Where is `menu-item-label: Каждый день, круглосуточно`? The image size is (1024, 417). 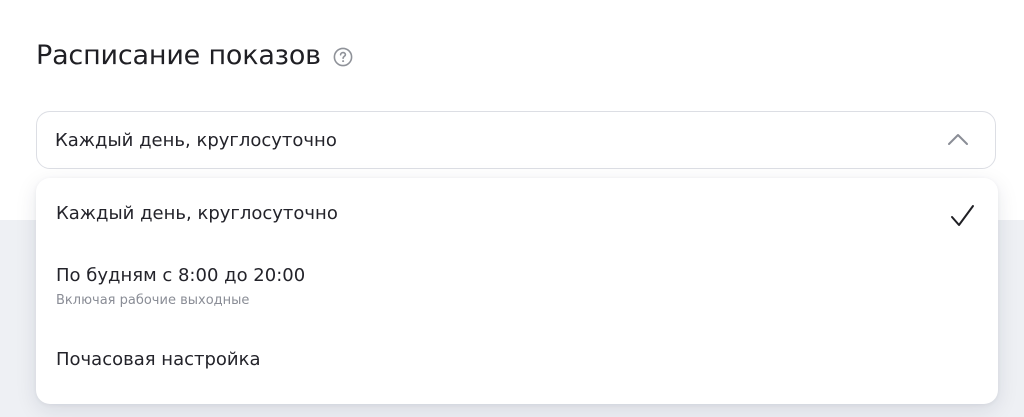 menu-item-label: Каждый день, круглосуточно is located at coordinates (197, 213).